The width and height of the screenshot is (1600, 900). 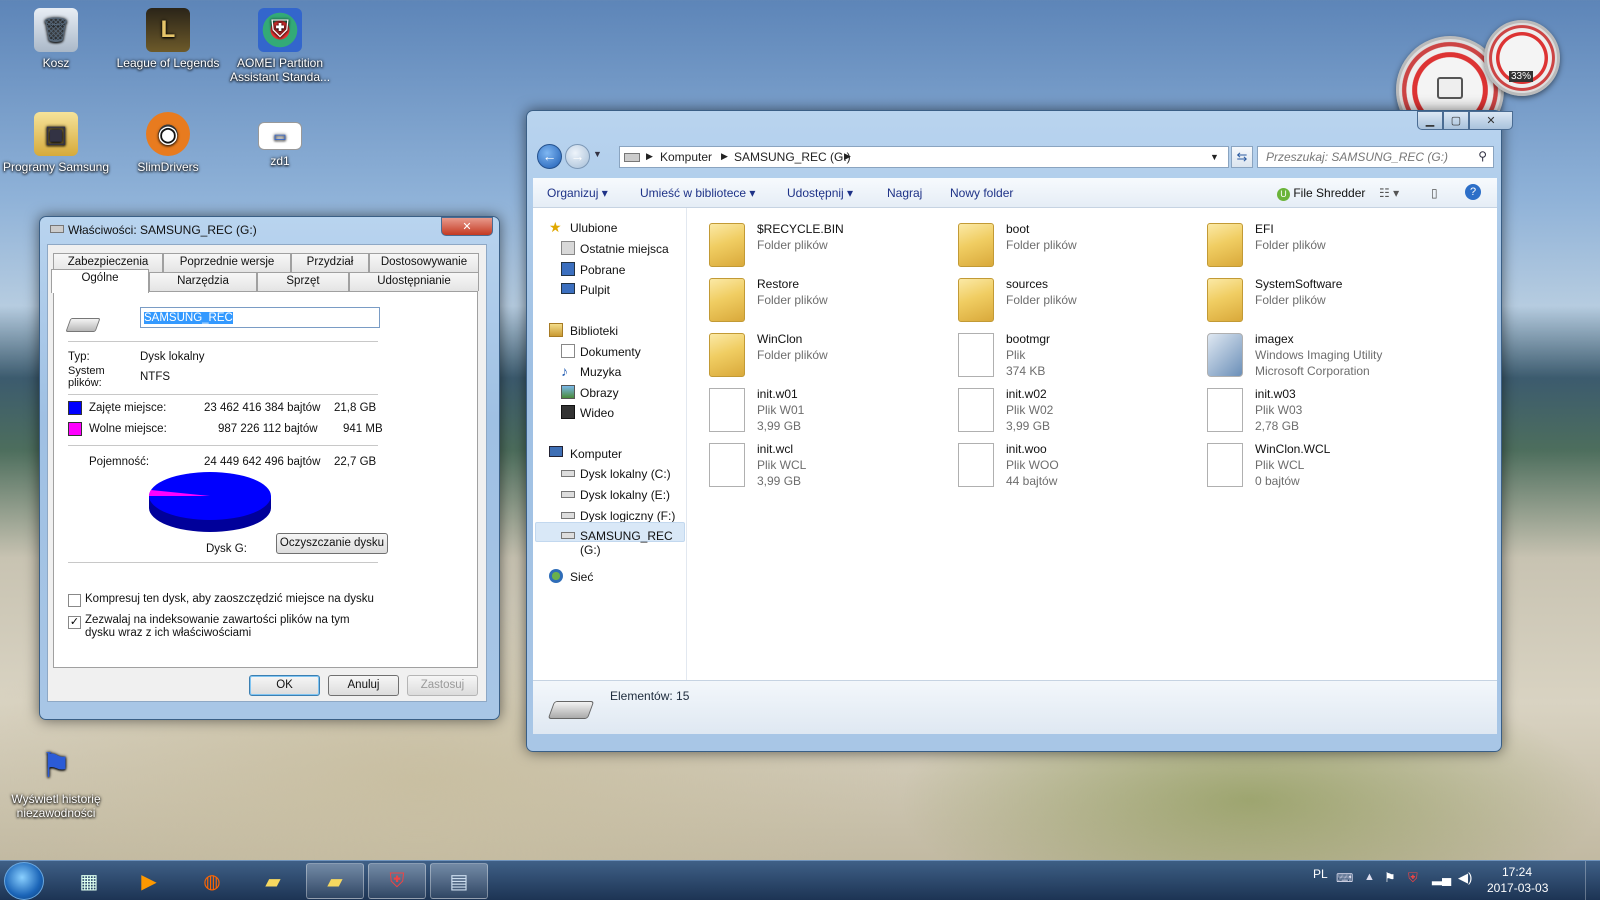 I want to click on nav-pictures: Obrazy, so click(x=599, y=393).